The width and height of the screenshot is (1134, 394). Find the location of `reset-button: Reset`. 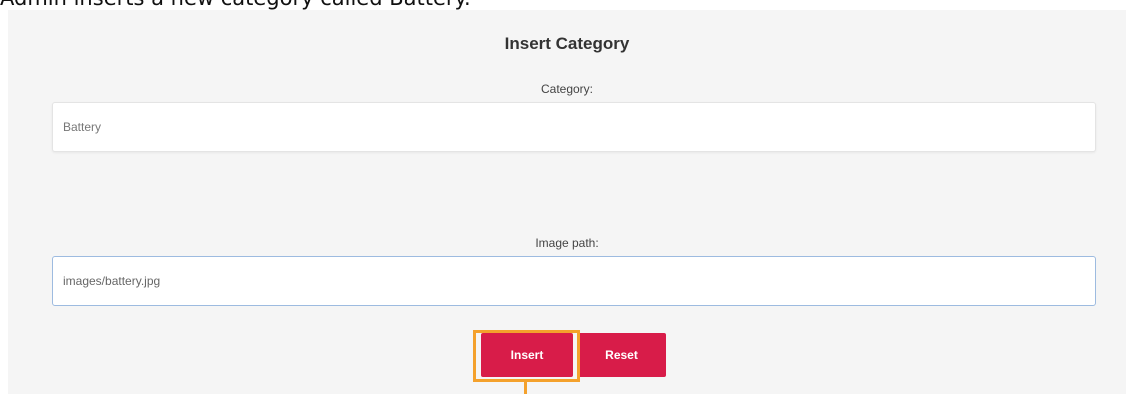

reset-button: Reset is located at coordinates (621, 355).